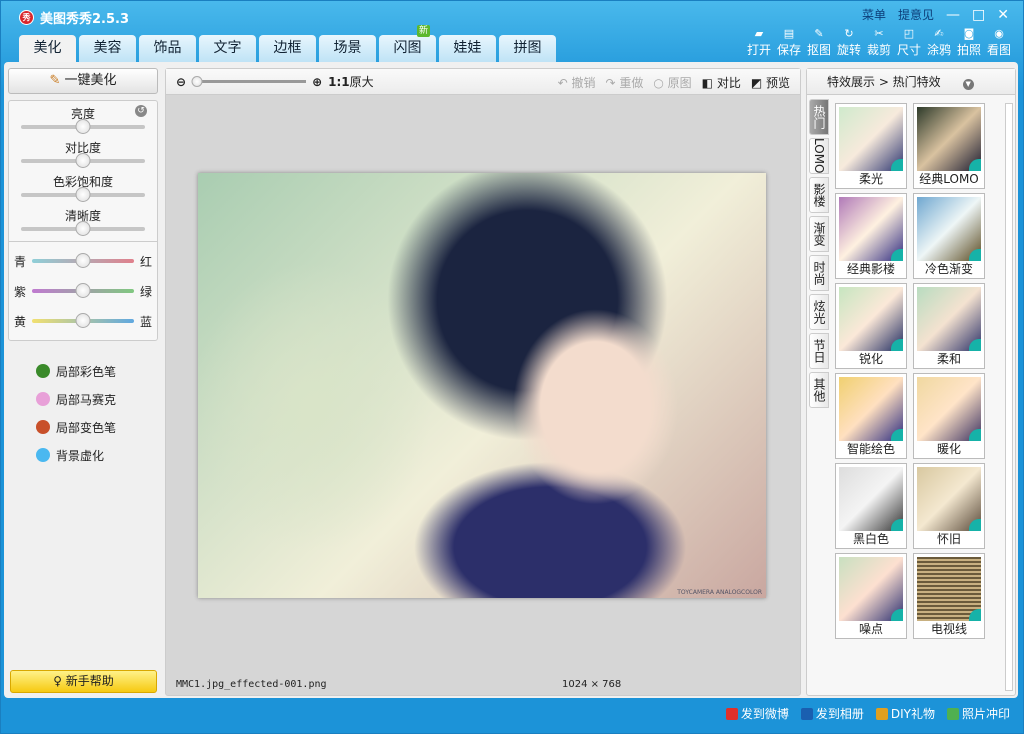 This screenshot has width=1024, height=734. What do you see at coordinates (624, 82) in the screenshot?
I see `redo-button: ↷ 重做` at bounding box center [624, 82].